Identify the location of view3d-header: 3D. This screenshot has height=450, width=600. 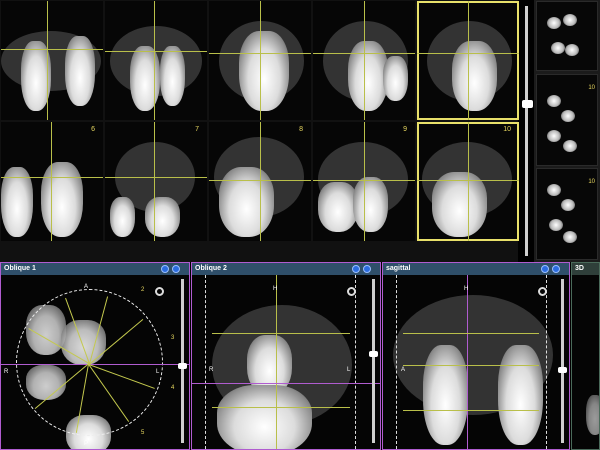
(585, 269).